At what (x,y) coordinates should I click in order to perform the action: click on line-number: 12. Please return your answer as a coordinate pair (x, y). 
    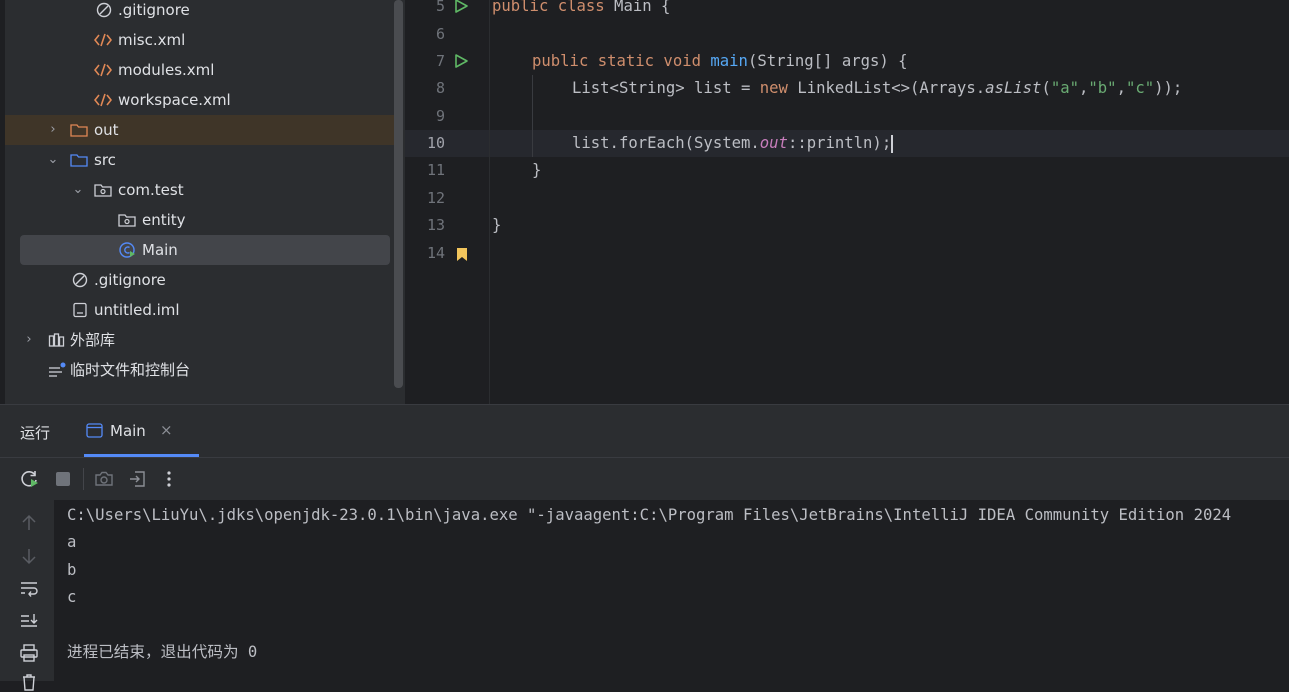
    Looking at the image, I should click on (435, 198).